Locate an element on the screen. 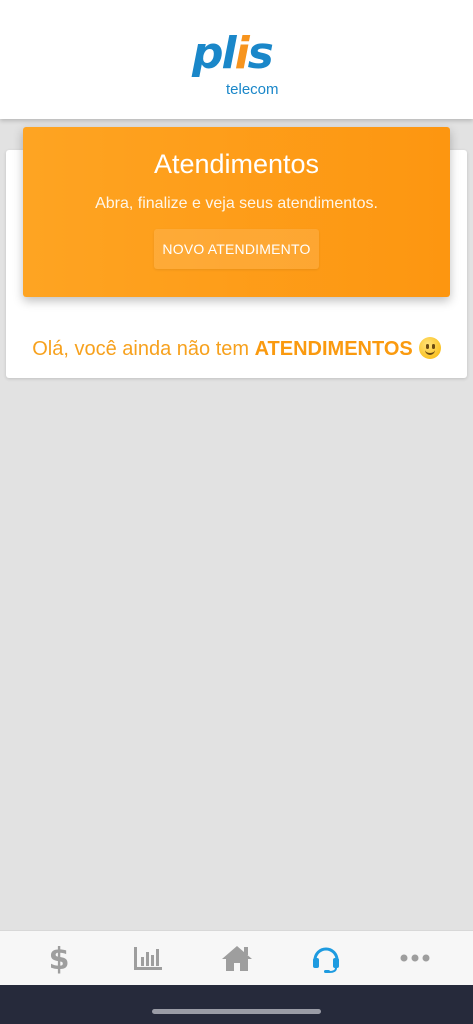  nav-atendimentos is located at coordinates (326, 958).